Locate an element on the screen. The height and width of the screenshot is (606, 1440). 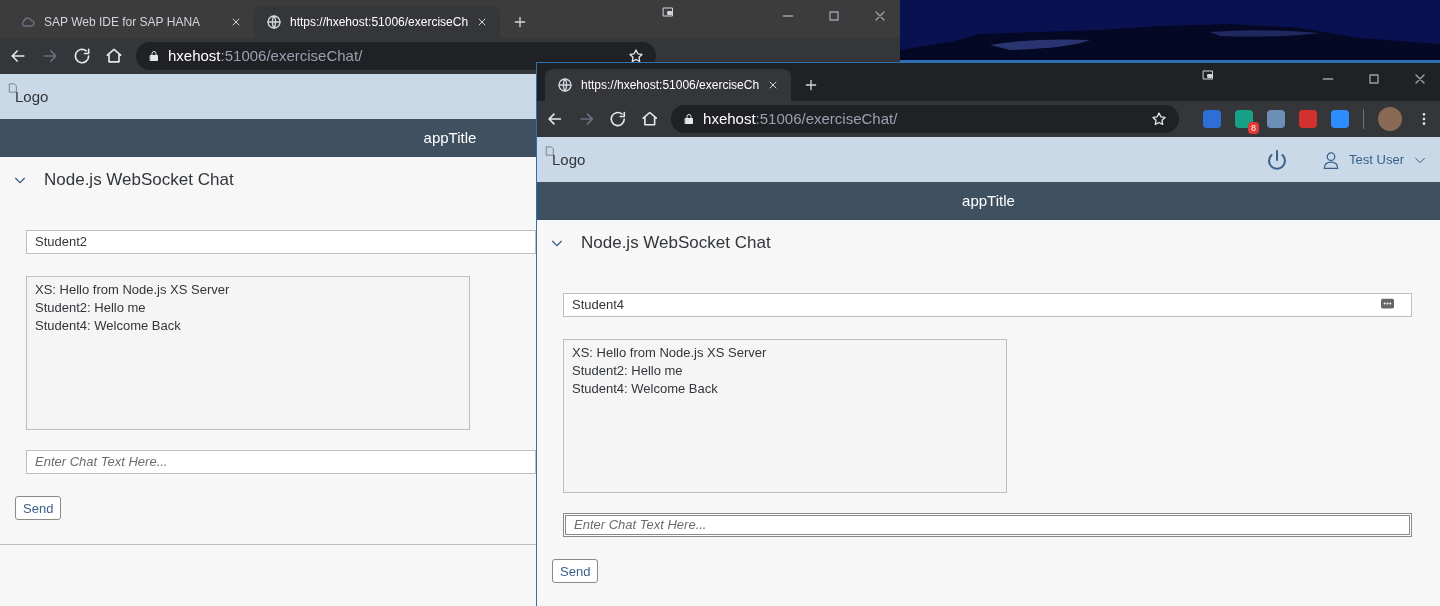
badge: 8 is located at coordinates (1253, 128).